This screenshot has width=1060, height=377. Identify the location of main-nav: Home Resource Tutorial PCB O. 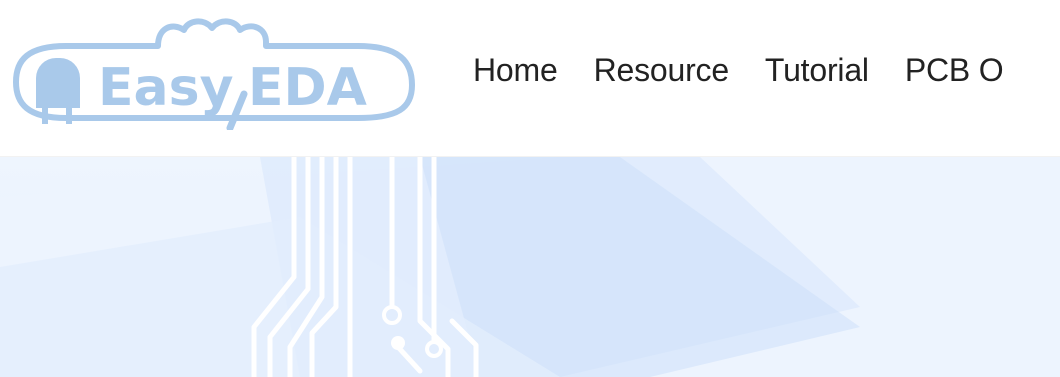
(756, 70).